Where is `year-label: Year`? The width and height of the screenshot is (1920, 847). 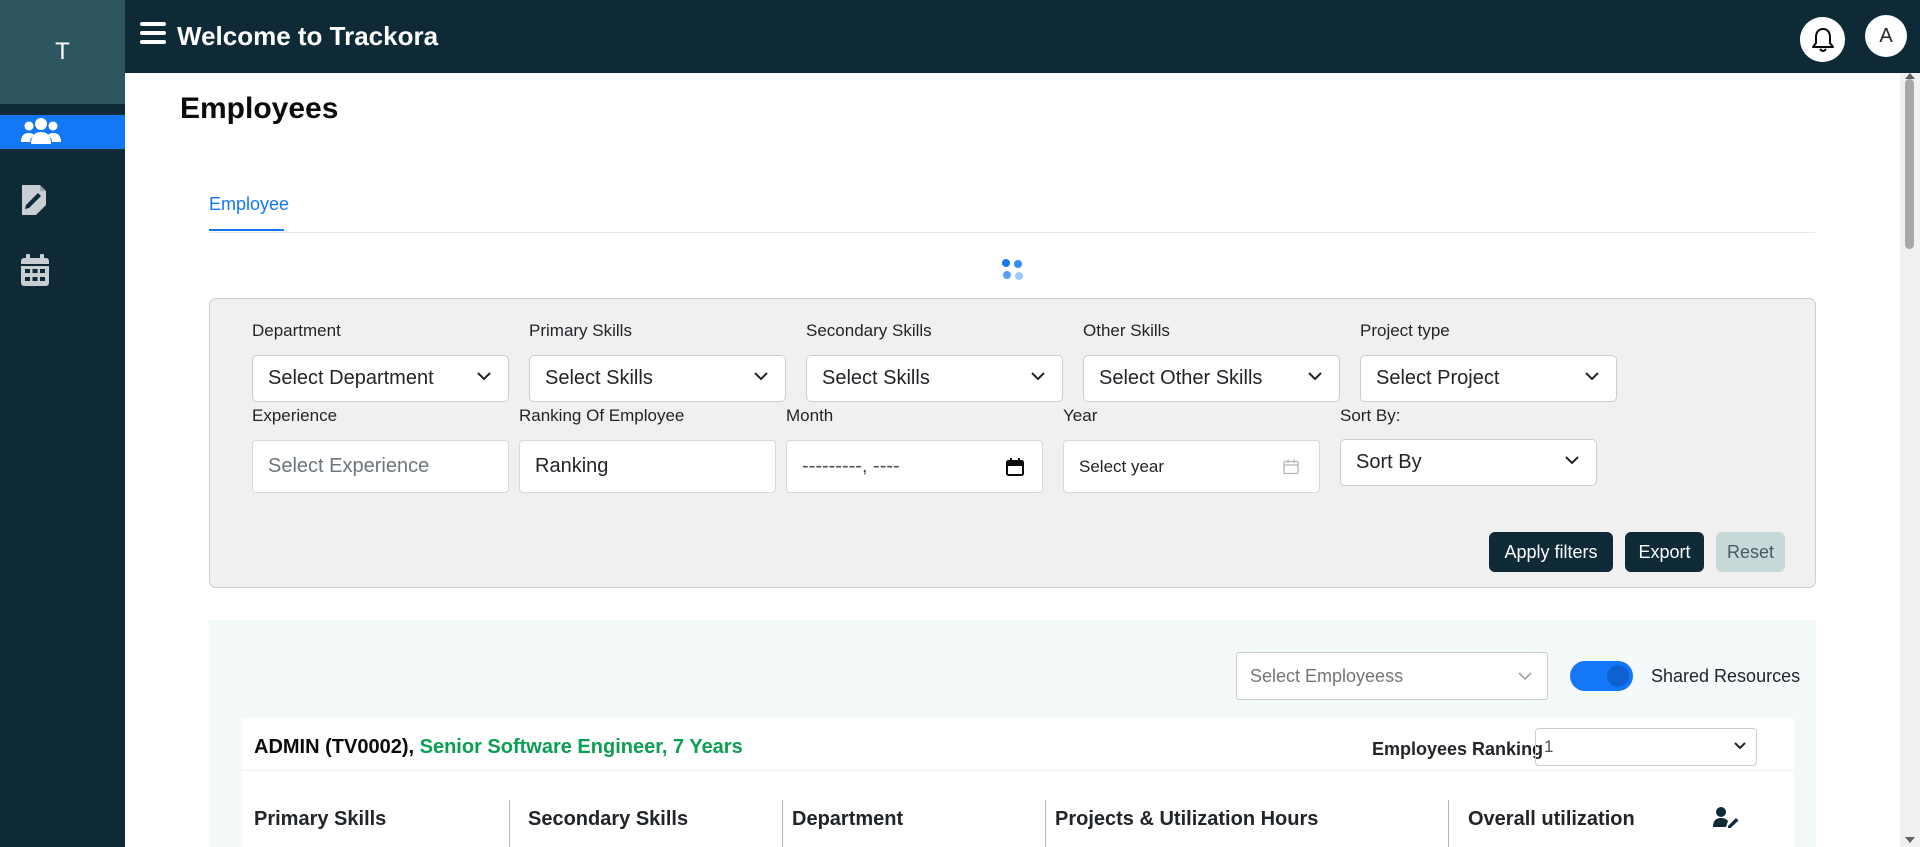 year-label: Year is located at coordinates (1080, 415).